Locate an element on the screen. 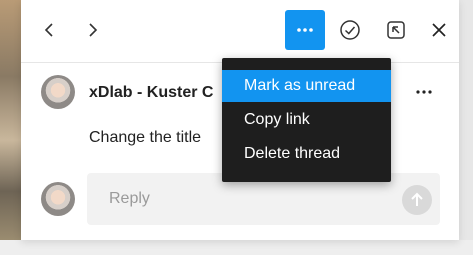 The width and height of the screenshot is (473, 255). popout-icon is located at coordinates (396, 30).